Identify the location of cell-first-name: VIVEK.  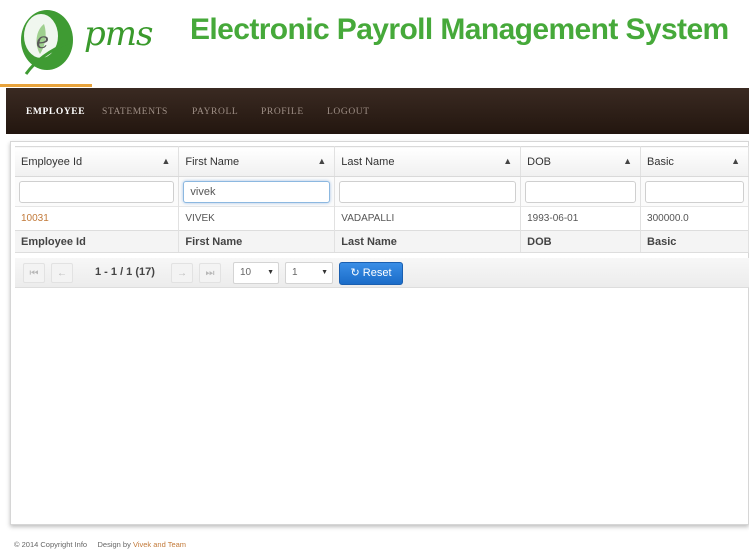
(257, 218).